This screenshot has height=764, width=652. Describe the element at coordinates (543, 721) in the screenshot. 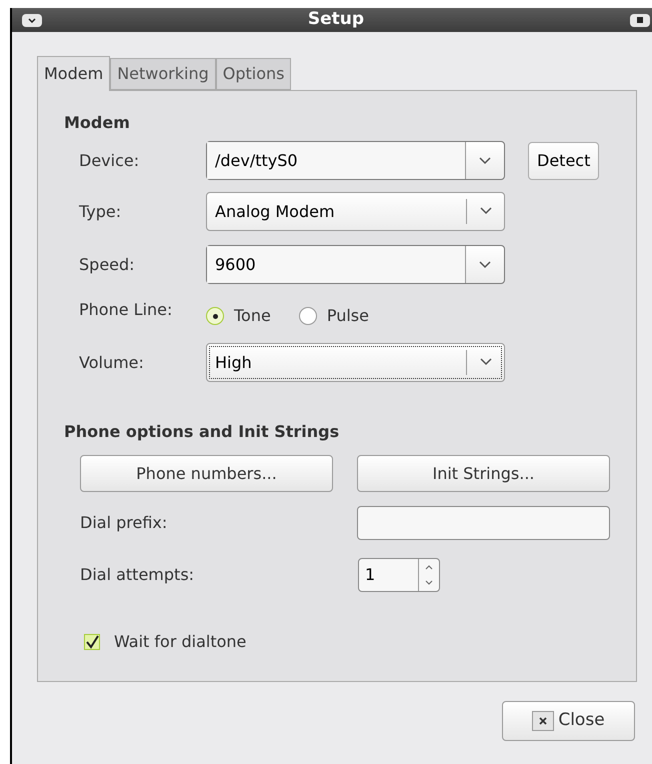

I see `close-icon` at that location.